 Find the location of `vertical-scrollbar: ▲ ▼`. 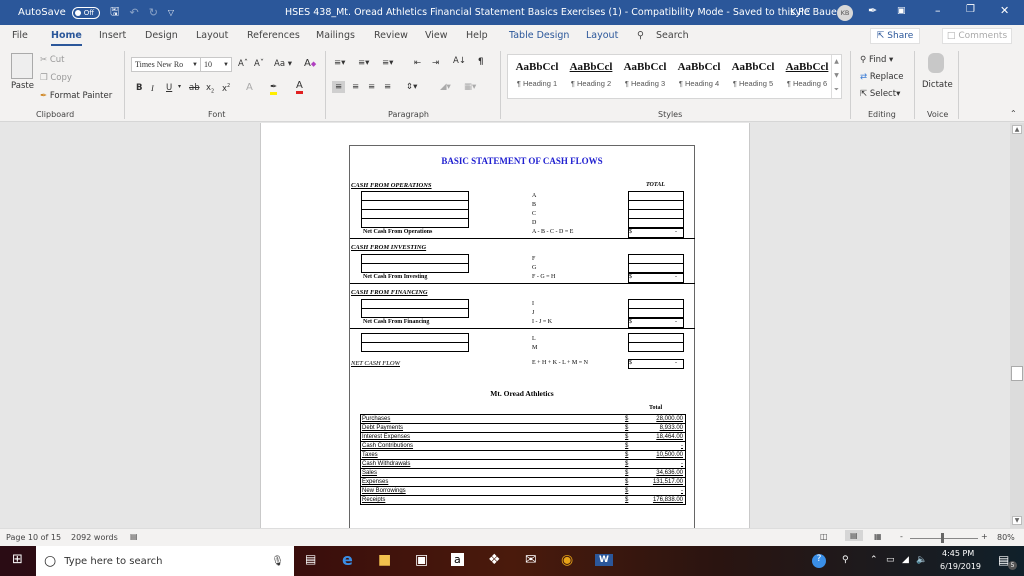

vertical-scrollbar: ▲ ▼ is located at coordinates (1017, 325).